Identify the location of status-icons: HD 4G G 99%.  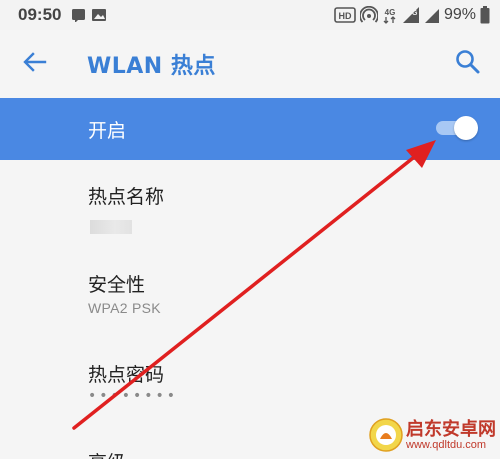
(412, 15).